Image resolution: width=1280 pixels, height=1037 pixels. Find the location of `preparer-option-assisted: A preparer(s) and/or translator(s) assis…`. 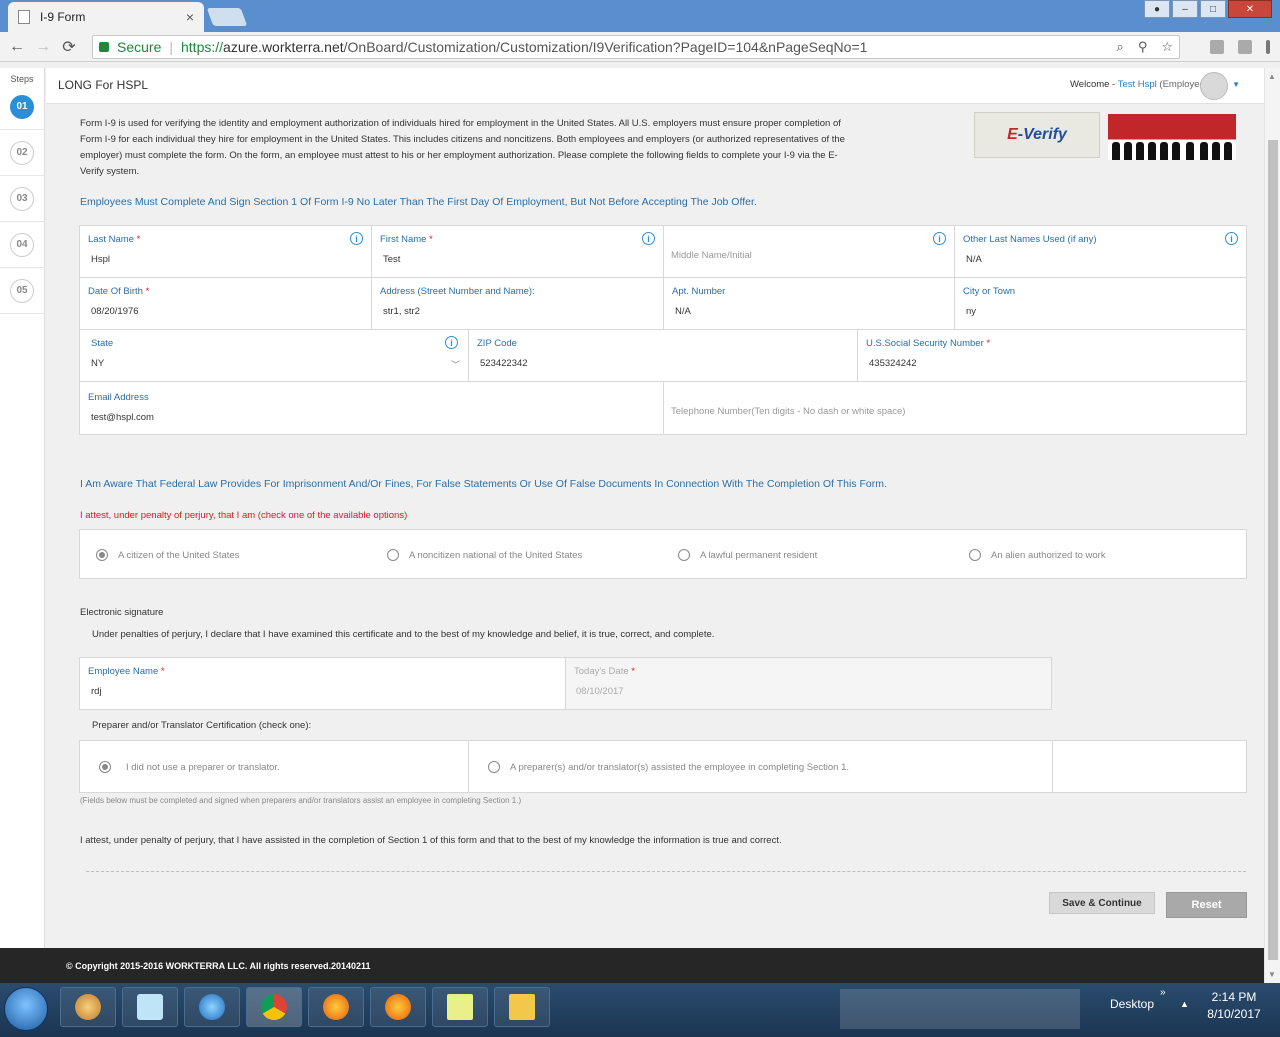

preparer-option-assisted: A preparer(s) and/or translator(s) assis… is located at coordinates (668, 767).